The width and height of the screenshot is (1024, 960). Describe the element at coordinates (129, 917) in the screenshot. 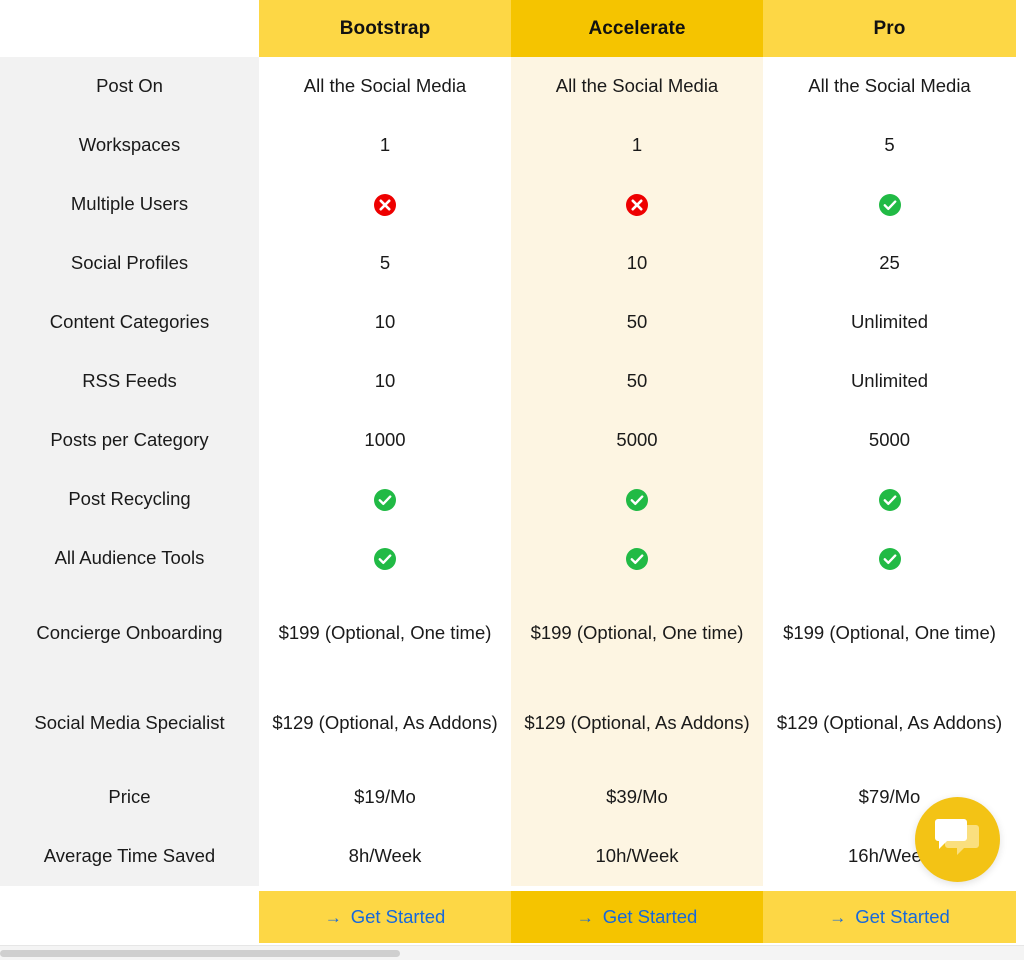

I see `cta-label-blank` at that location.